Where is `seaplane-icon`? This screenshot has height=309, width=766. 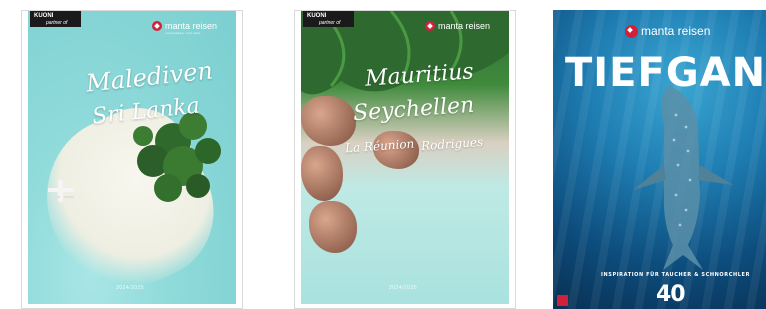 seaplane-icon is located at coordinates (61, 191).